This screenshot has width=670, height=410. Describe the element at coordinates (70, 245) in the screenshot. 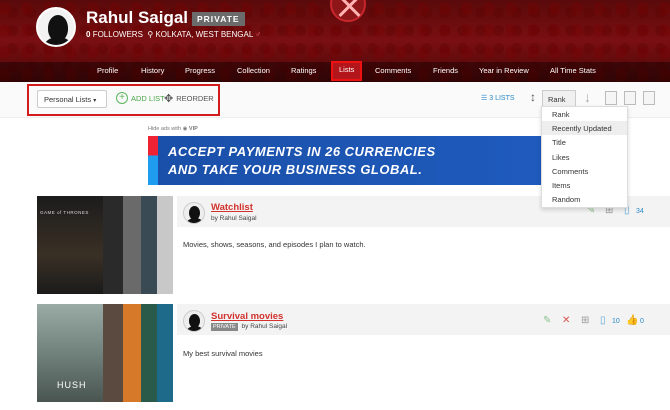

I see `poster: GAME of THRONES` at that location.